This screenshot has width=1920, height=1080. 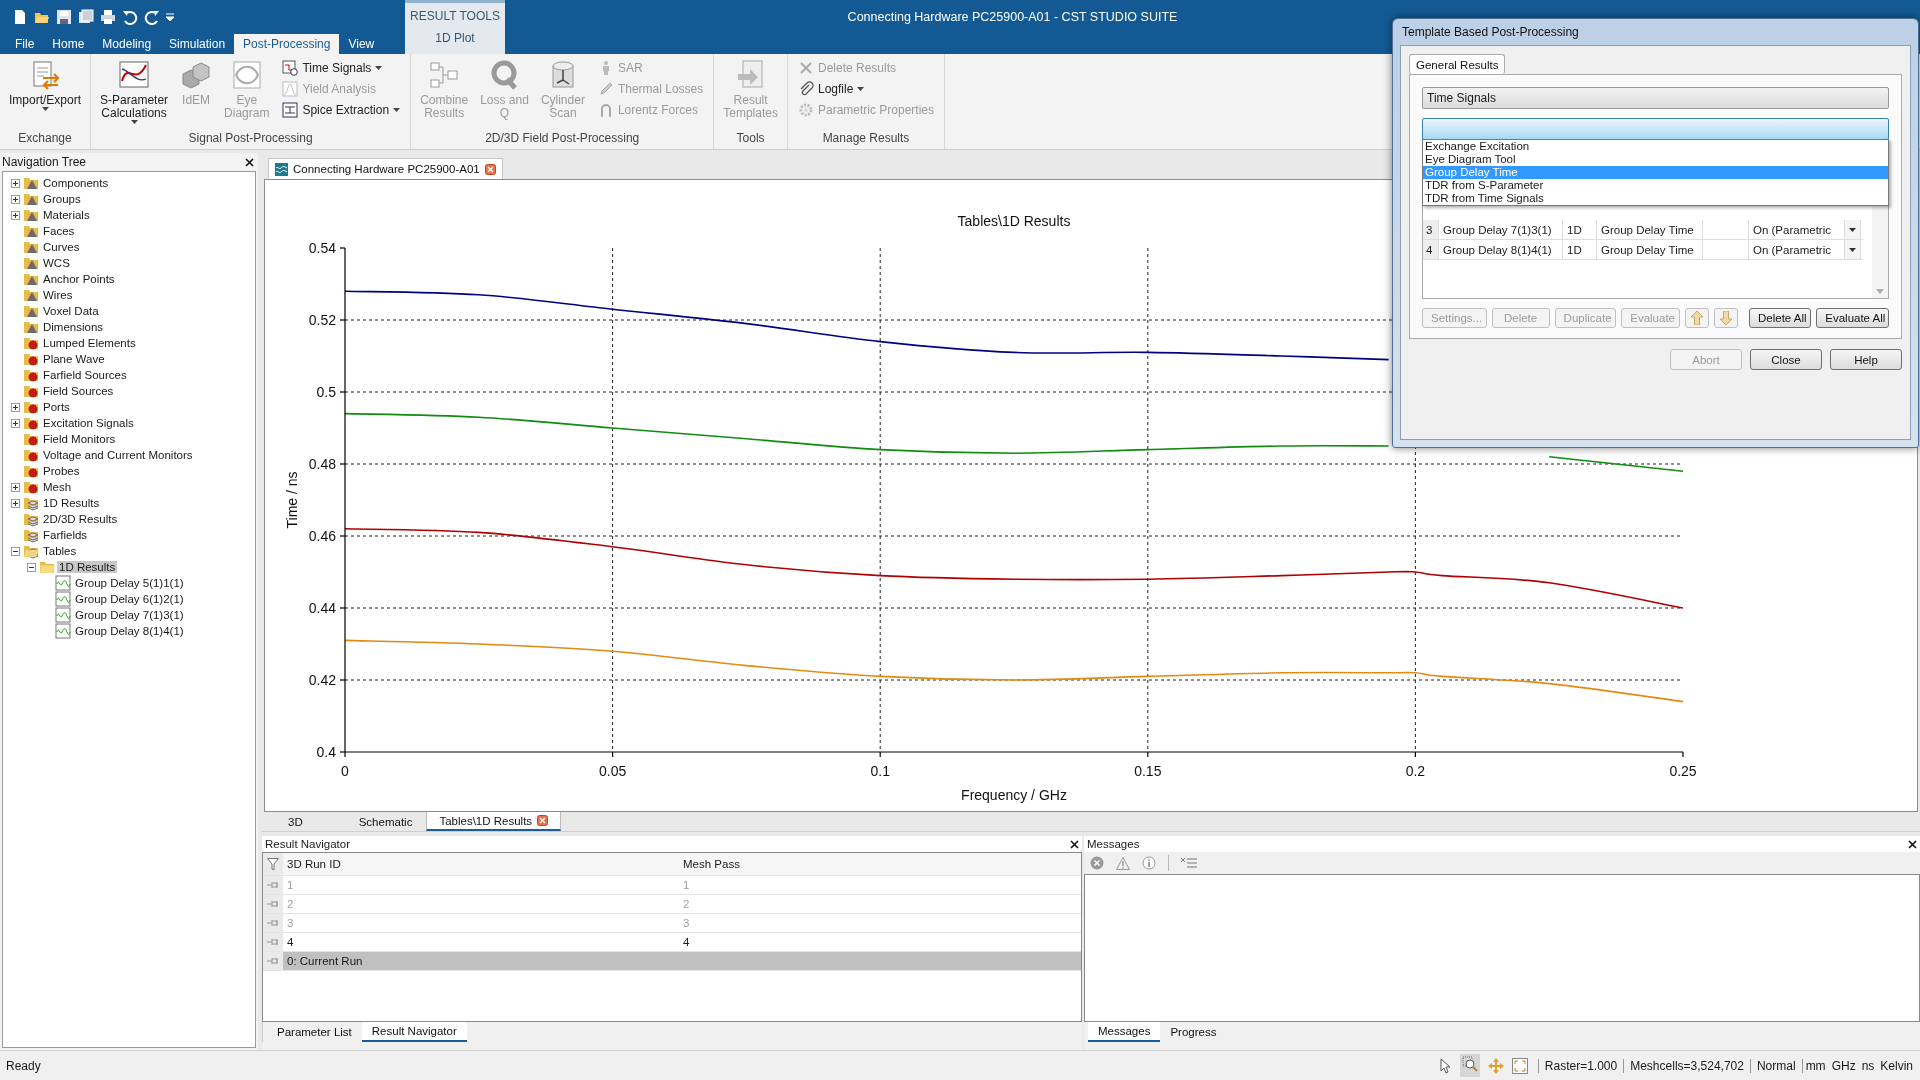 I want to click on dropdown-option: Eye Diagram Tool, so click(x=1655, y=159).